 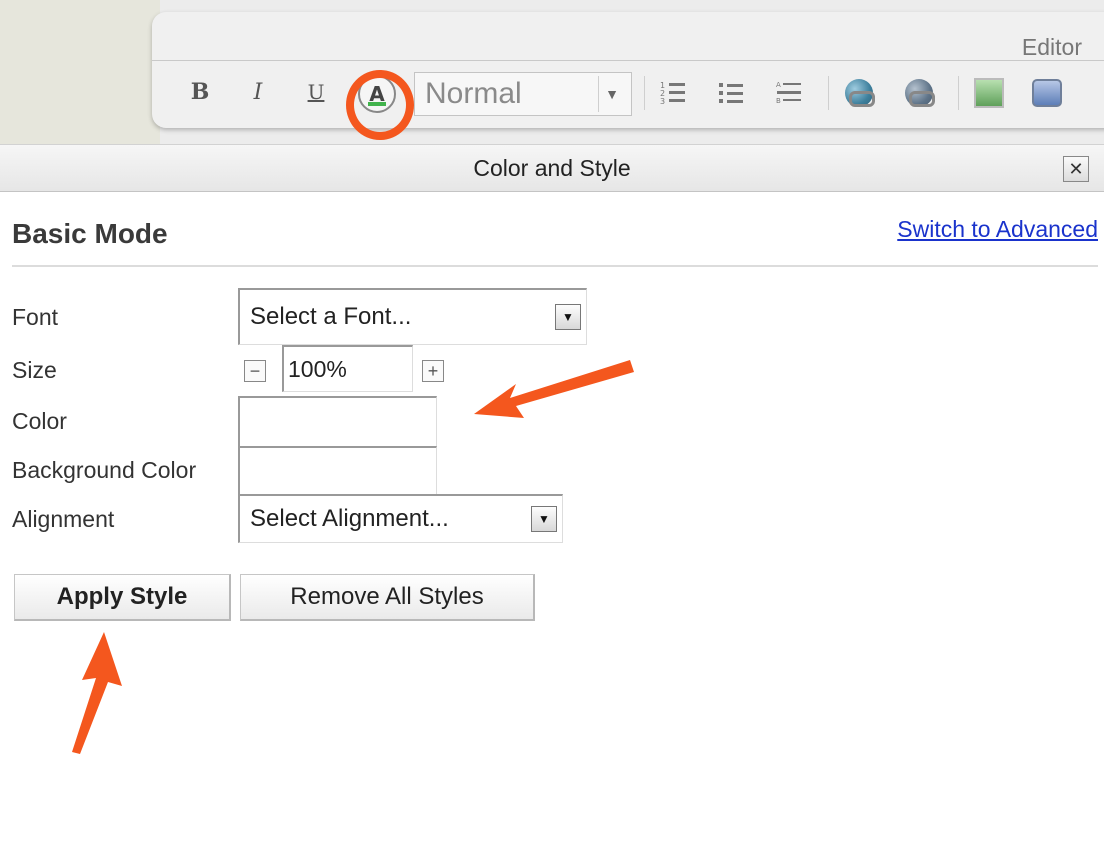 I want to click on editor-panel: Editor B I U A Normal ▼ 123 AB, so click(x=628, y=76).